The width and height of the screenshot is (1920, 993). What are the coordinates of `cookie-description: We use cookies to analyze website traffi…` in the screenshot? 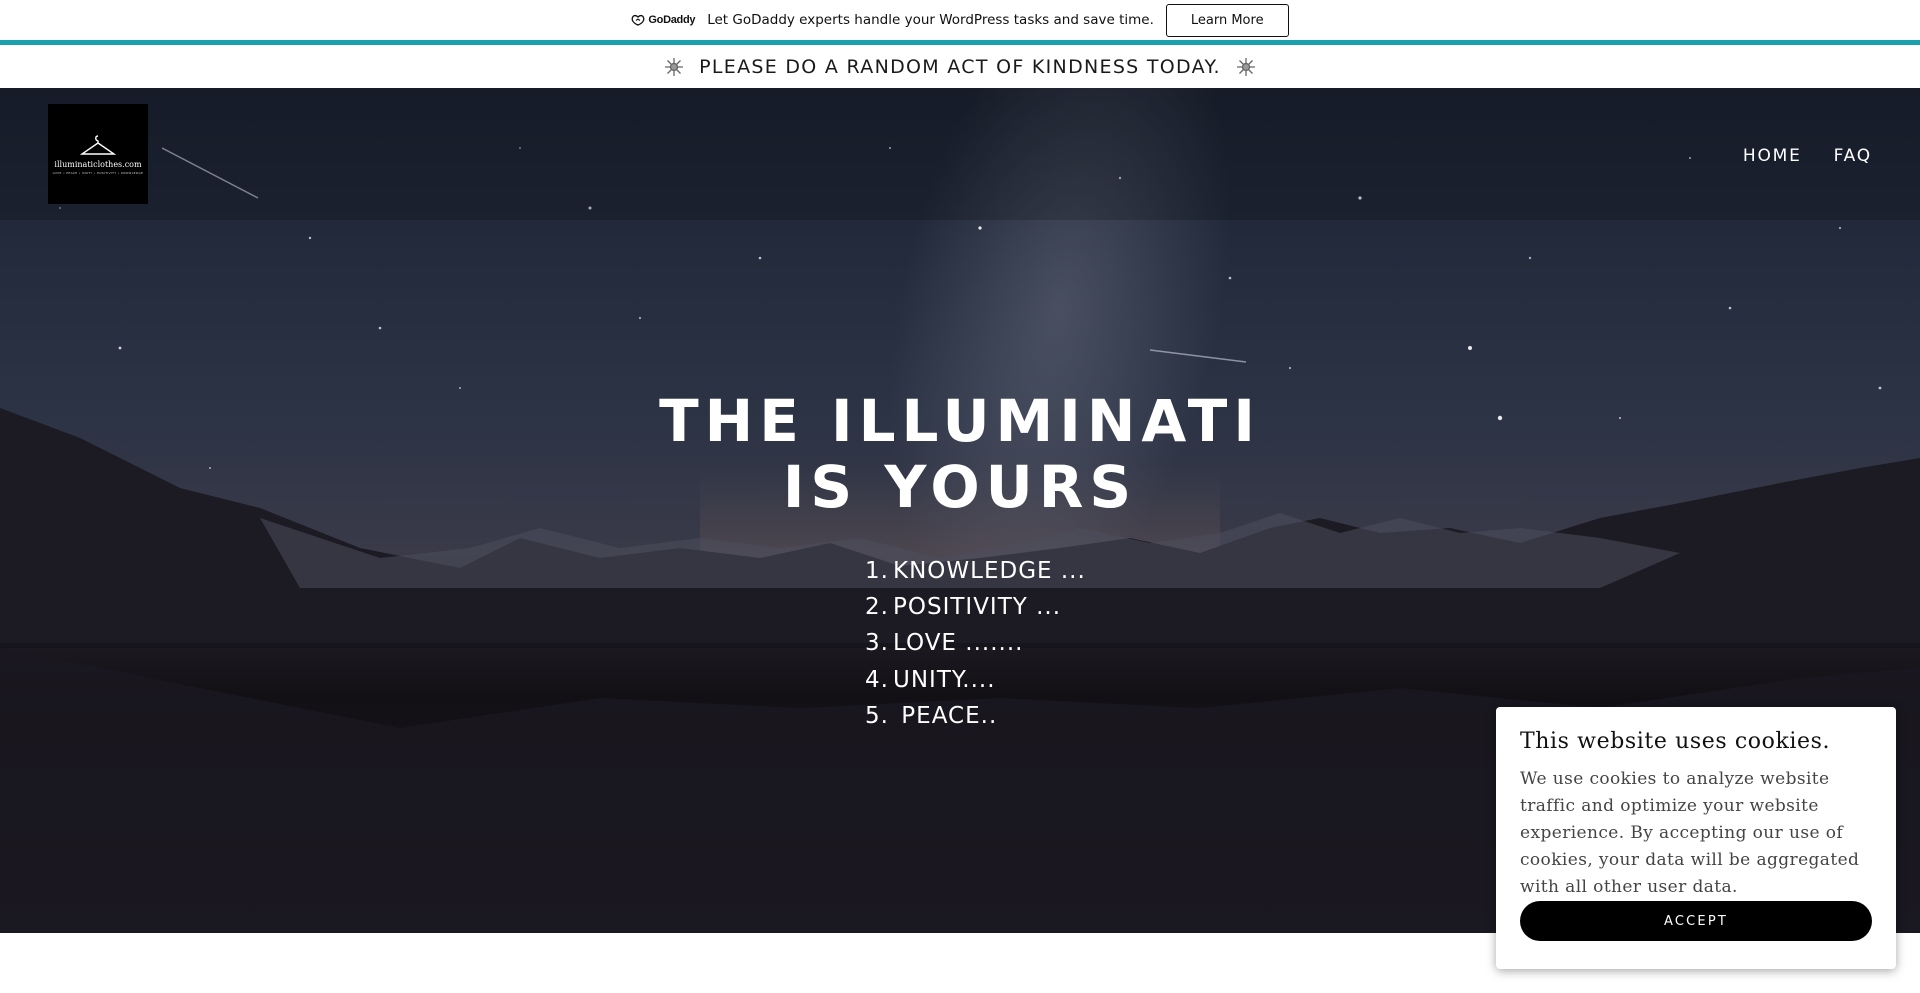 It's located at (1690, 833).